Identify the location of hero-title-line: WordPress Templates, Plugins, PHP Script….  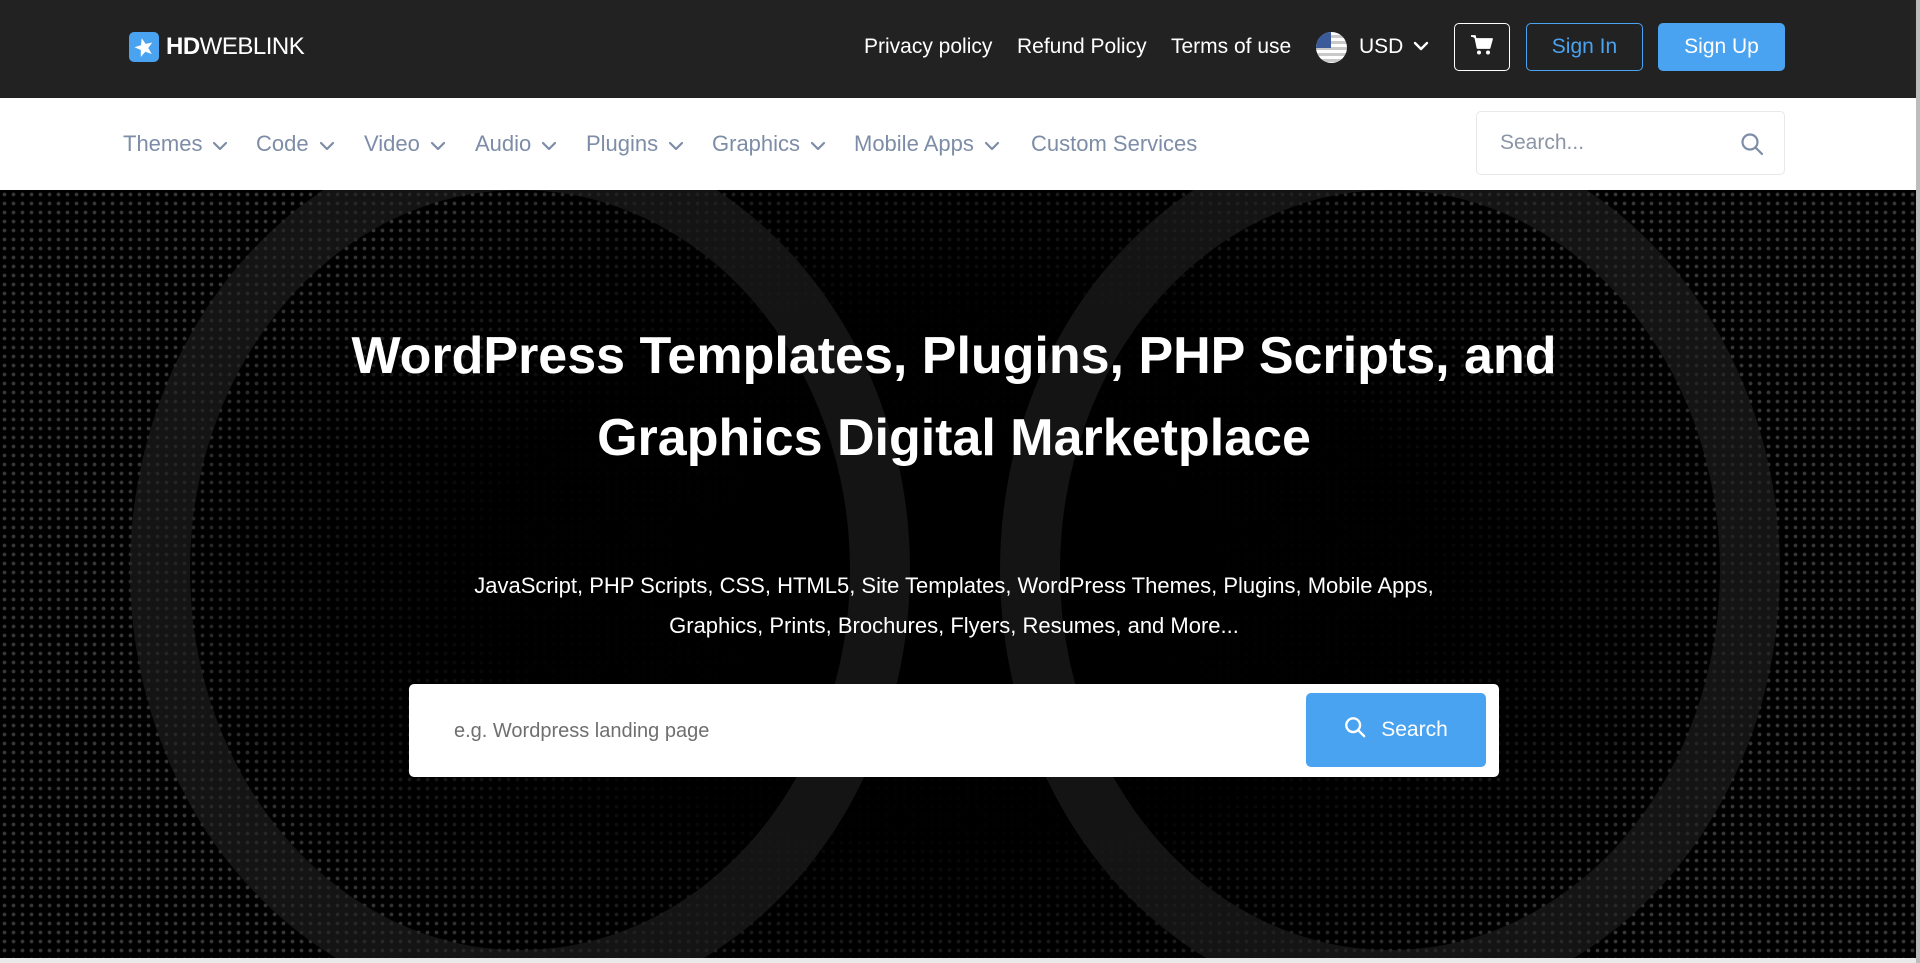
(954, 356).